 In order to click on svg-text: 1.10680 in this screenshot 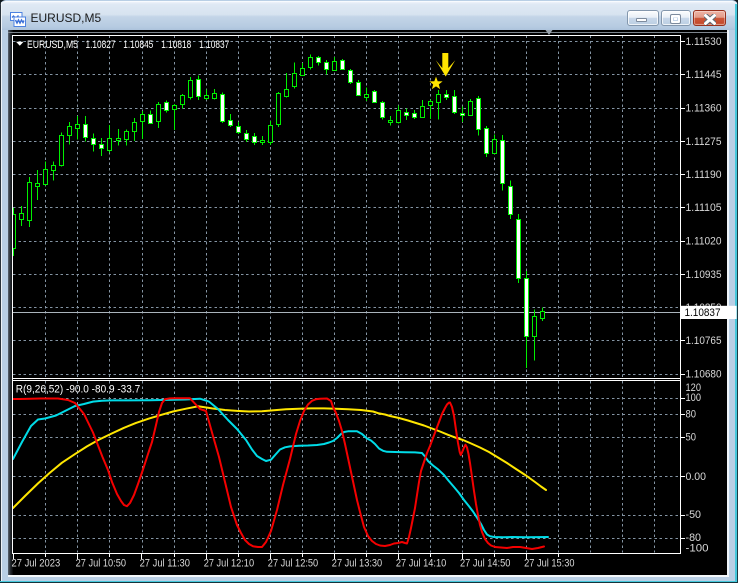, I will do `click(704, 375)`.